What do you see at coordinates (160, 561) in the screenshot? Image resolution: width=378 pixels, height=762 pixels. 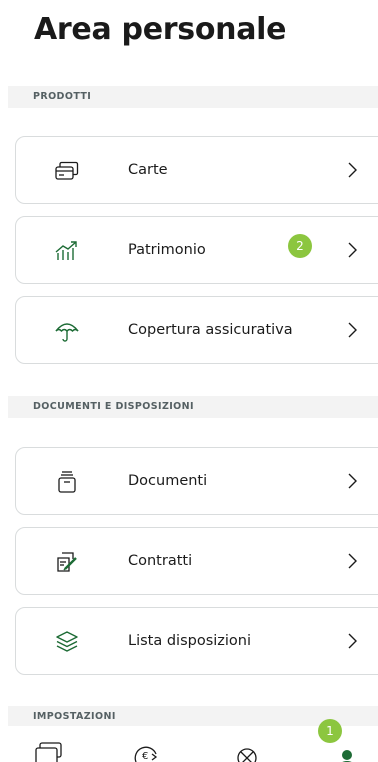 I see `menu-item-label: Contratti` at bounding box center [160, 561].